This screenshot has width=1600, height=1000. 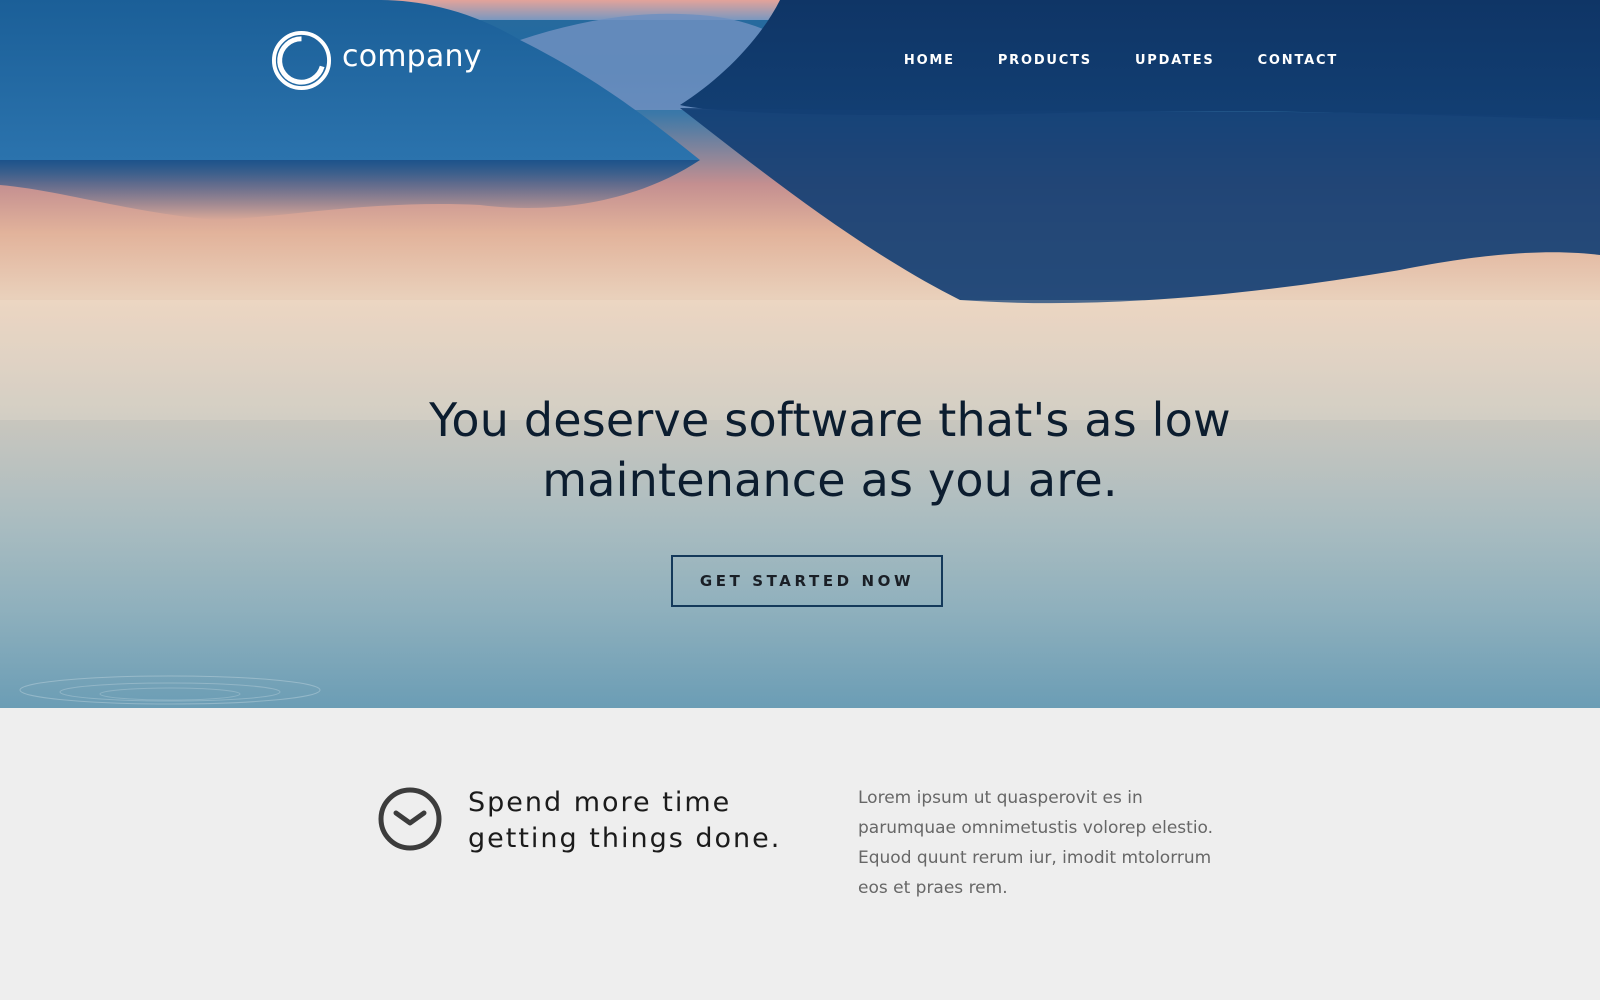 I want to click on logo-ring-icon, so click(x=301, y=60).